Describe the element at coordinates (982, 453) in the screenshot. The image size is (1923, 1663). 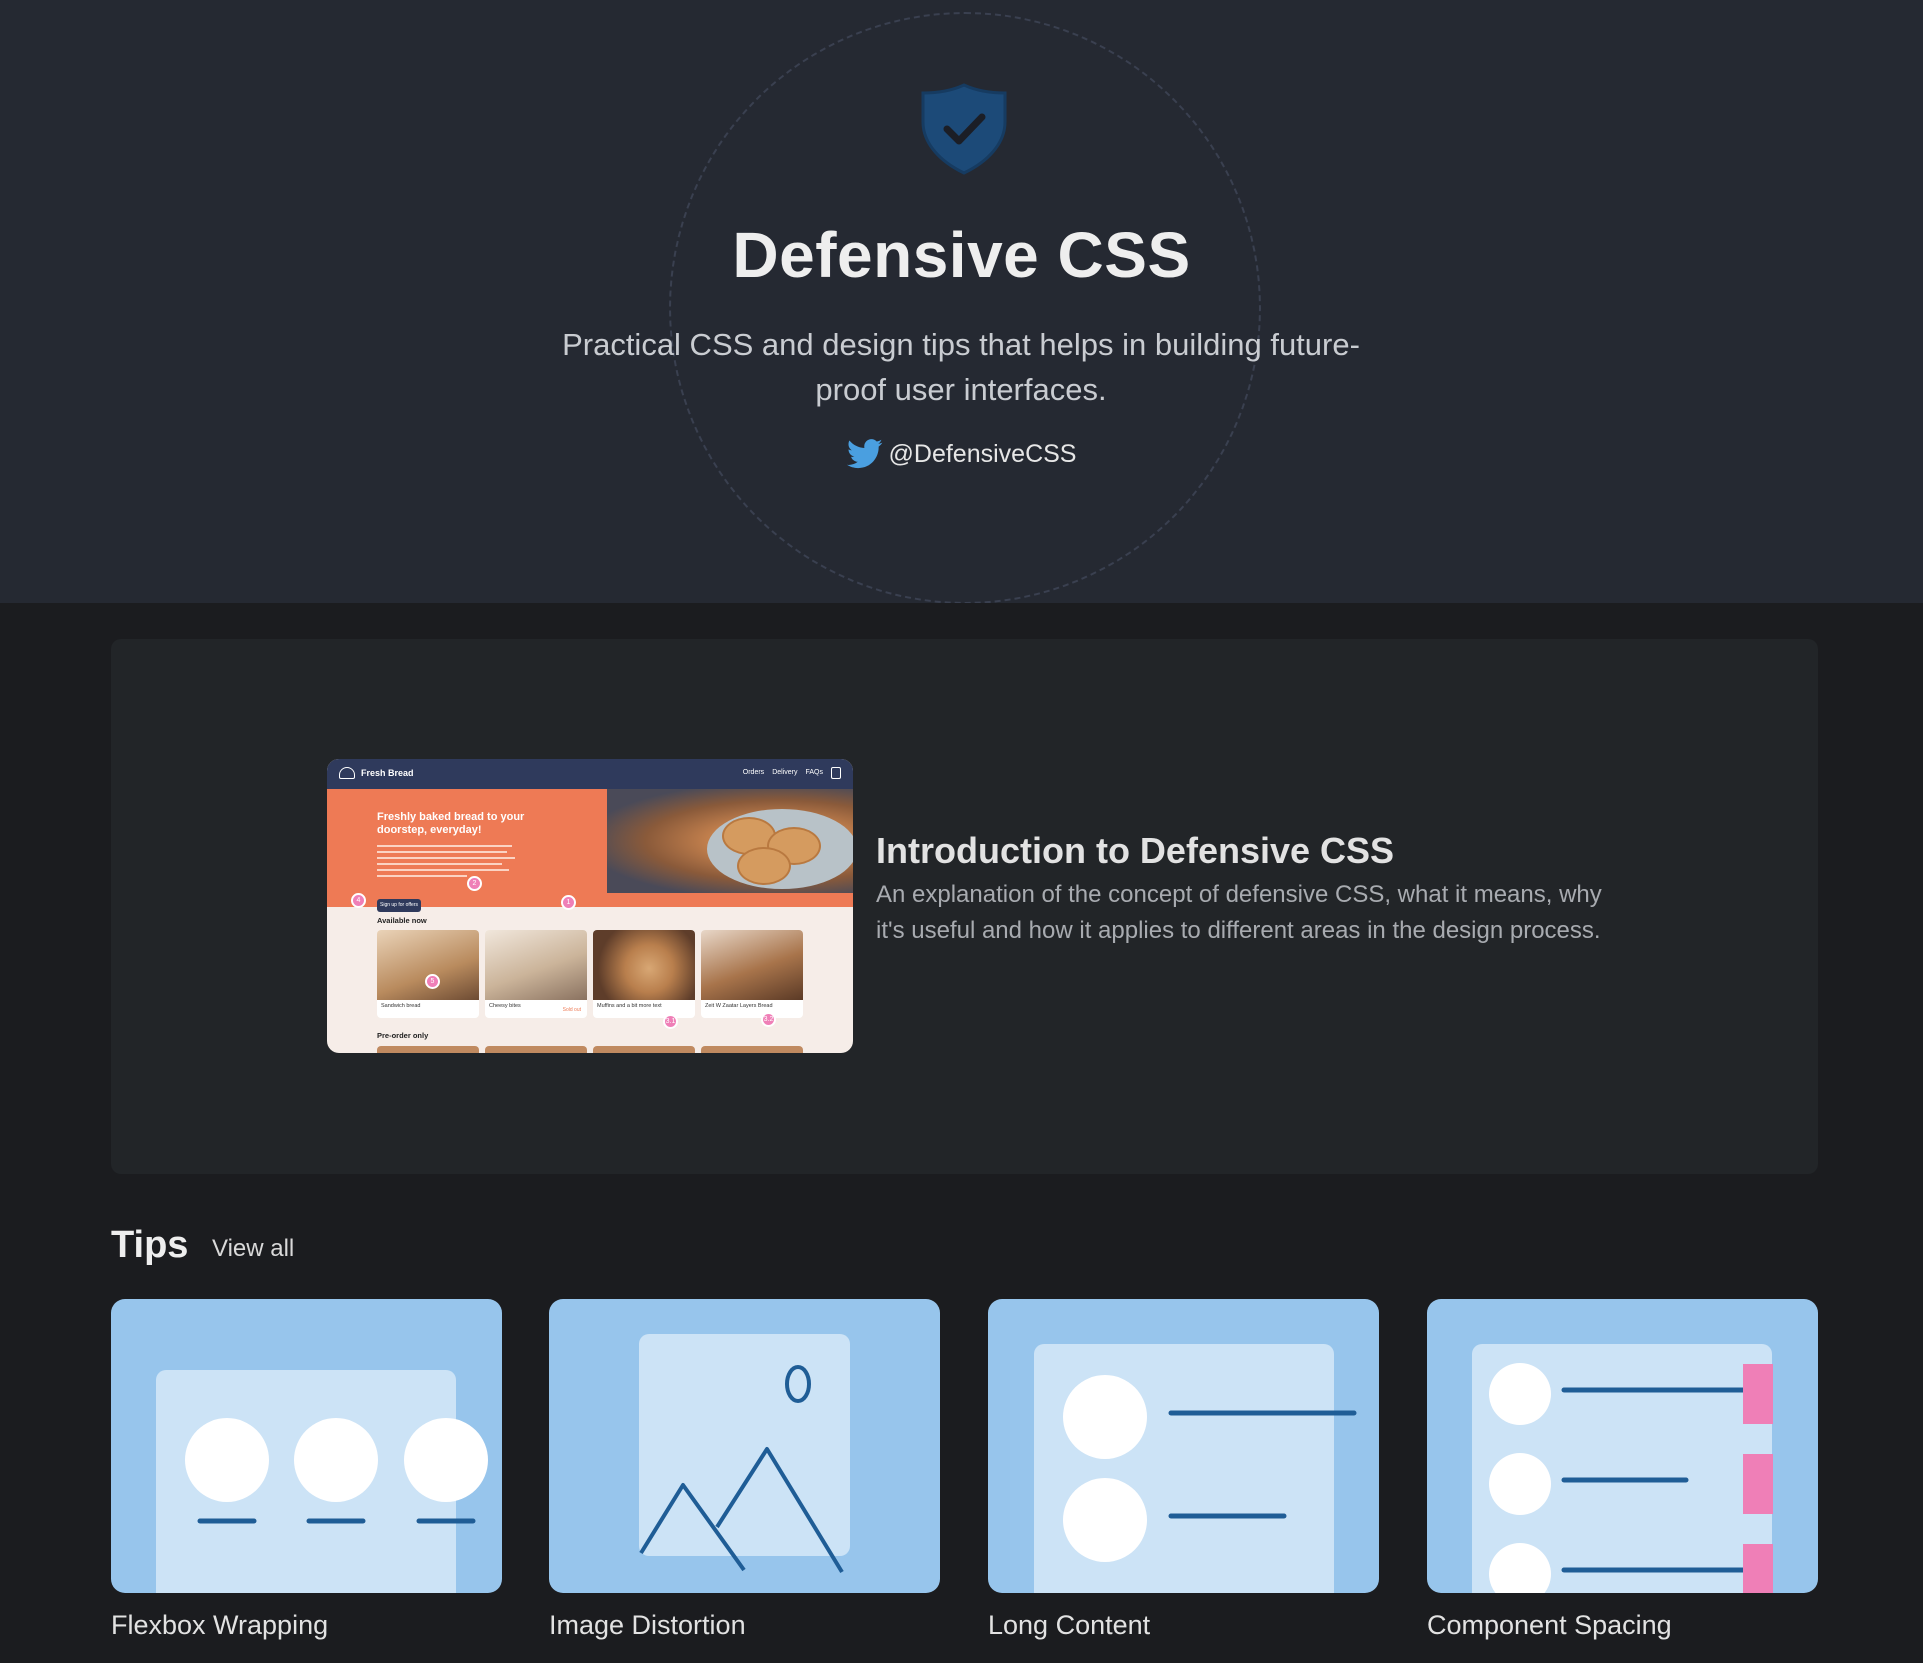
I see `twitter-handle: @DefensiveCSS` at that location.